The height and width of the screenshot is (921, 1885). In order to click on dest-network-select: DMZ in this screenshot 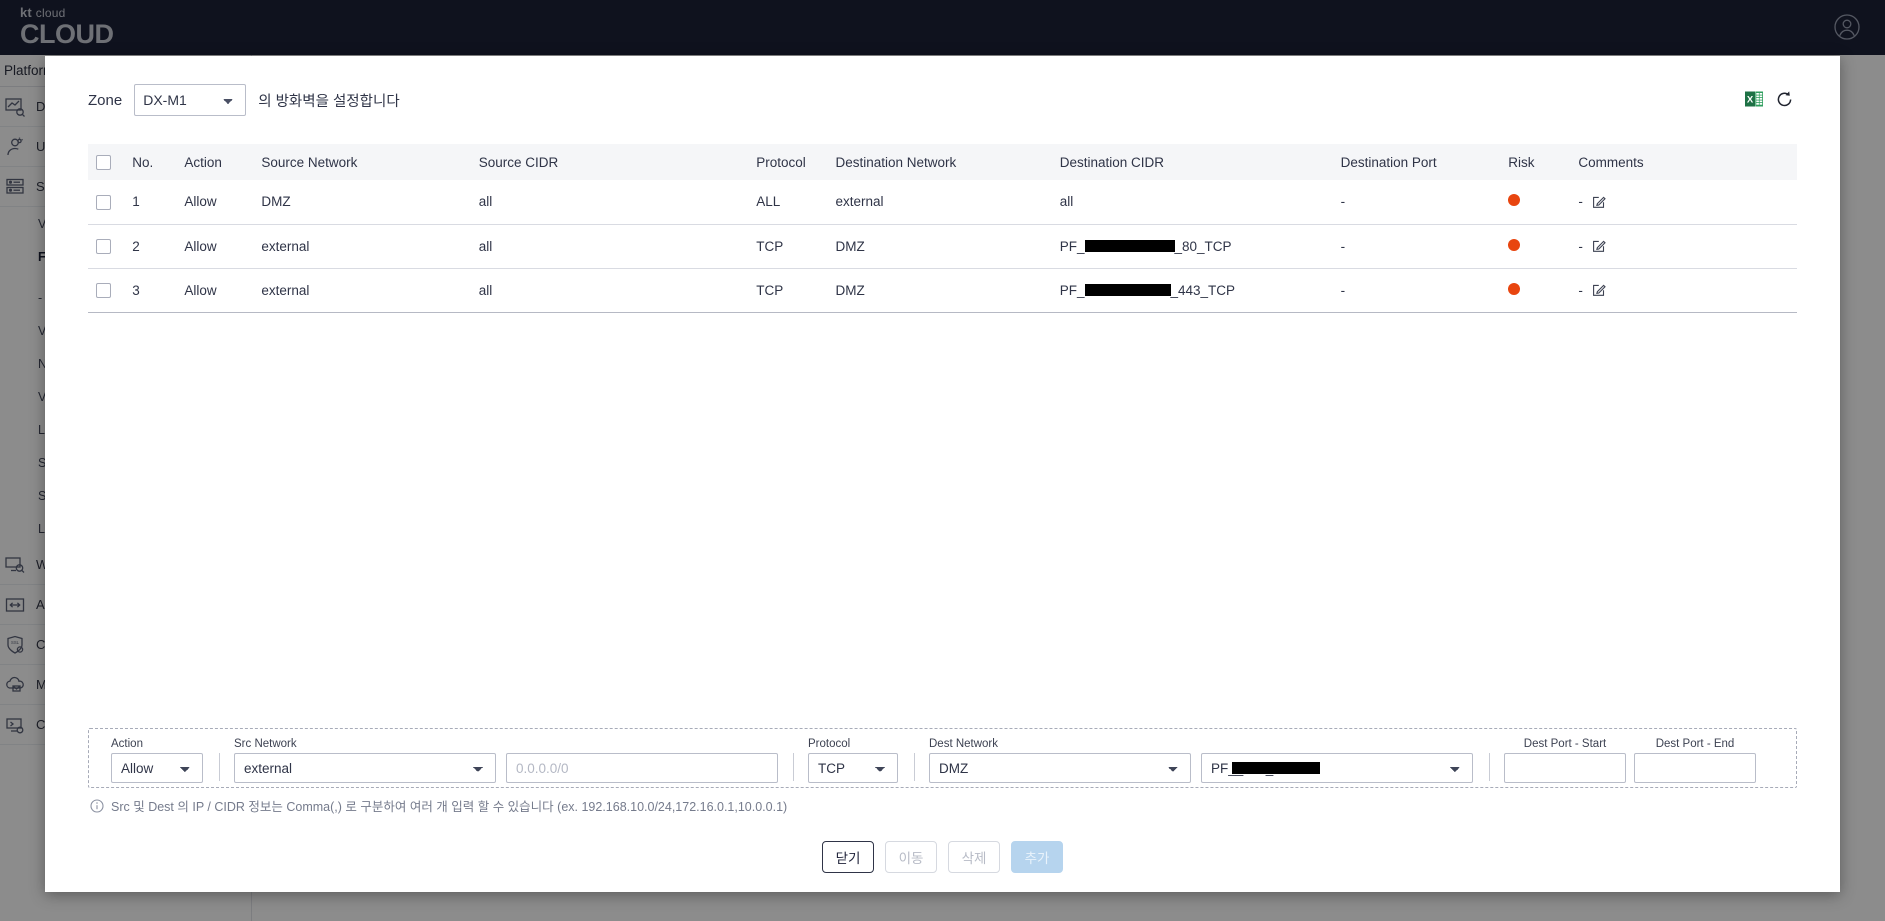, I will do `click(1060, 768)`.